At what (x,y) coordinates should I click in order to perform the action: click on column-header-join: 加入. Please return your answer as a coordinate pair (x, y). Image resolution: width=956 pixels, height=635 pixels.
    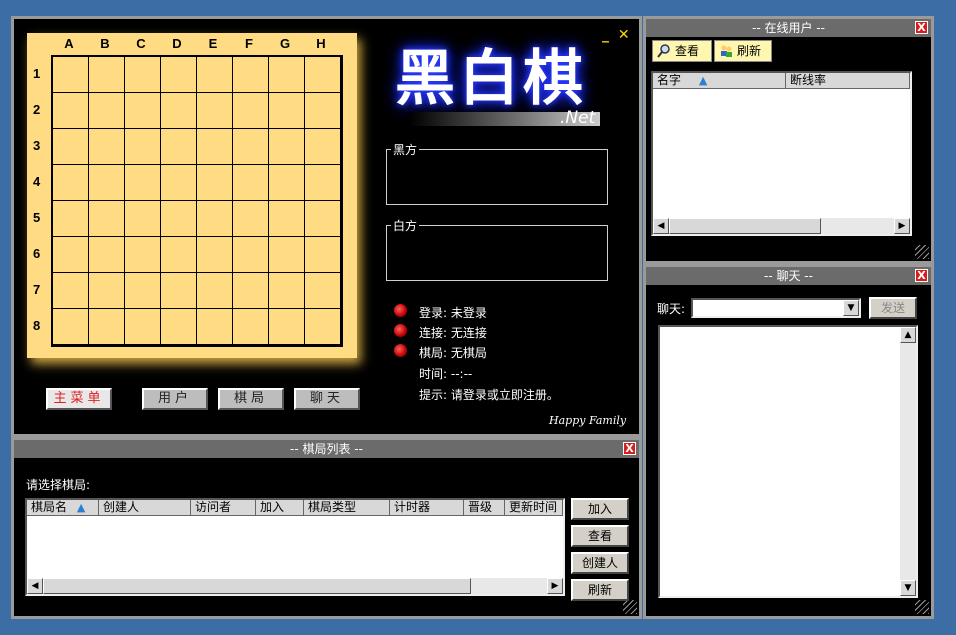
    Looking at the image, I should click on (280, 508).